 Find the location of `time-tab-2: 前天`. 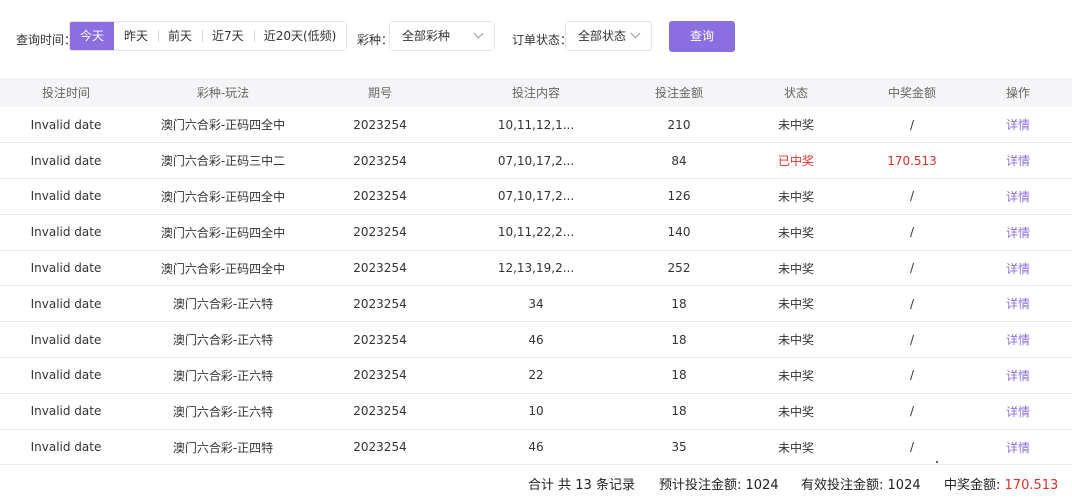

time-tab-2: 前天 is located at coordinates (180, 36).